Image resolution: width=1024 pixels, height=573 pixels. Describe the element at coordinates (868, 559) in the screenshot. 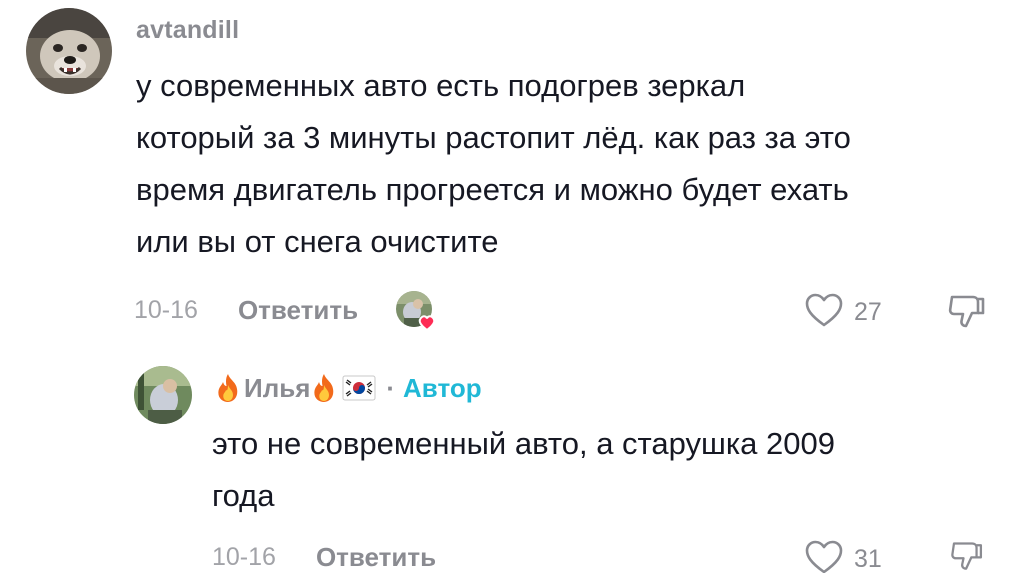

I see `like-count: 31` at that location.